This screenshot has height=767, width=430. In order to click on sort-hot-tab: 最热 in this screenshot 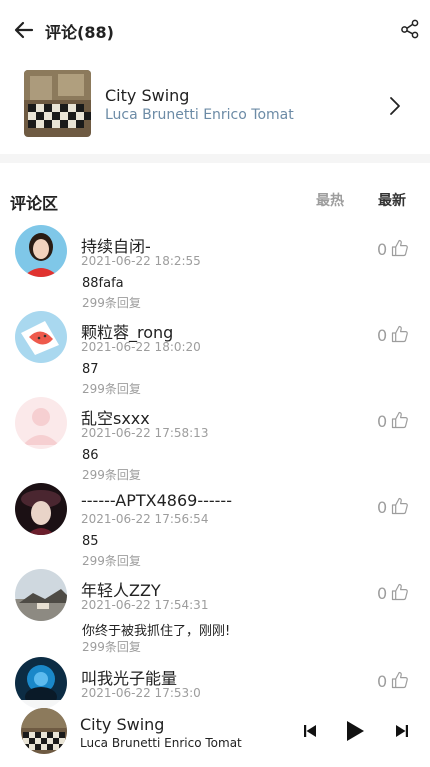, I will do `click(330, 200)`.